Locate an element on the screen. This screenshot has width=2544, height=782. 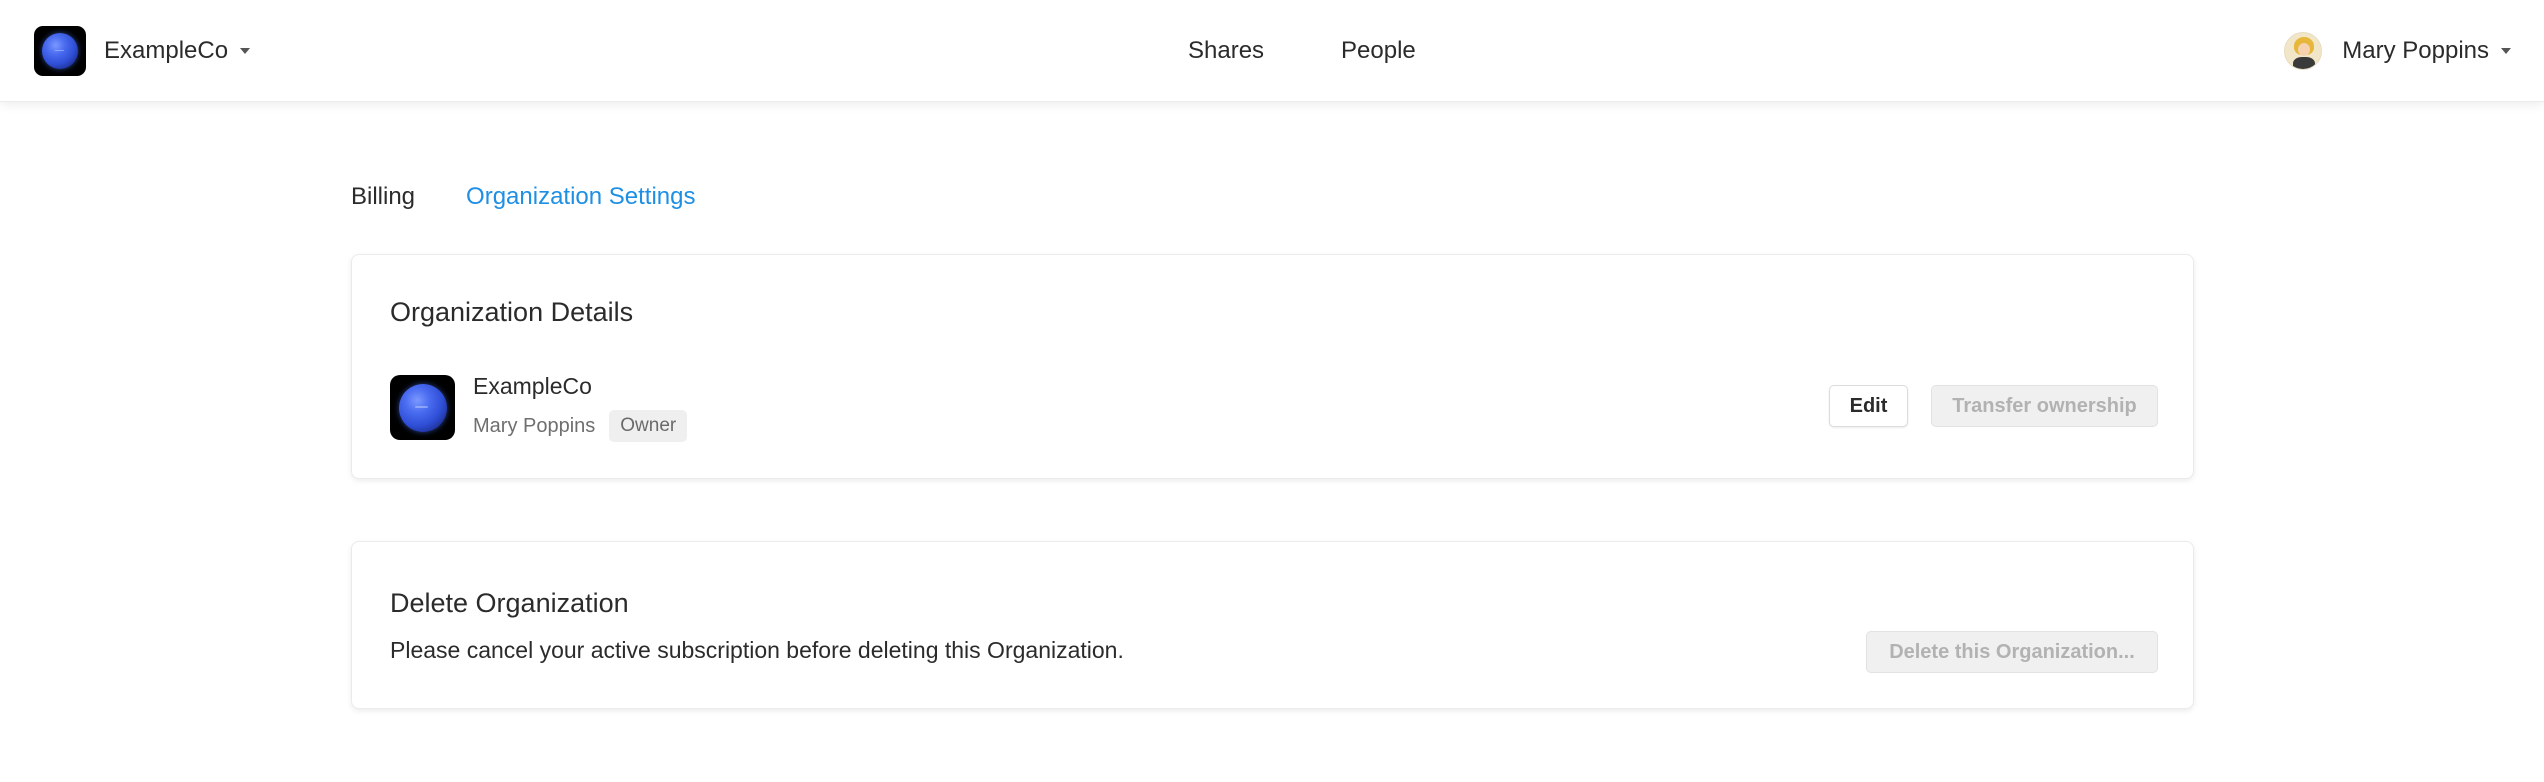
edit-button: Edit is located at coordinates (1868, 406).